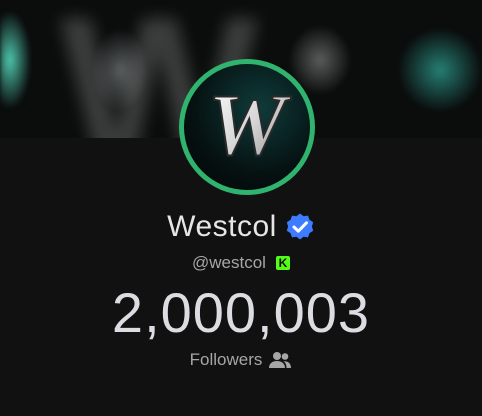 The width and height of the screenshot is (482, 416). Describe the element at coordinates (222, 226) in the screenshot. I see `display-name: Westcol` at that location.